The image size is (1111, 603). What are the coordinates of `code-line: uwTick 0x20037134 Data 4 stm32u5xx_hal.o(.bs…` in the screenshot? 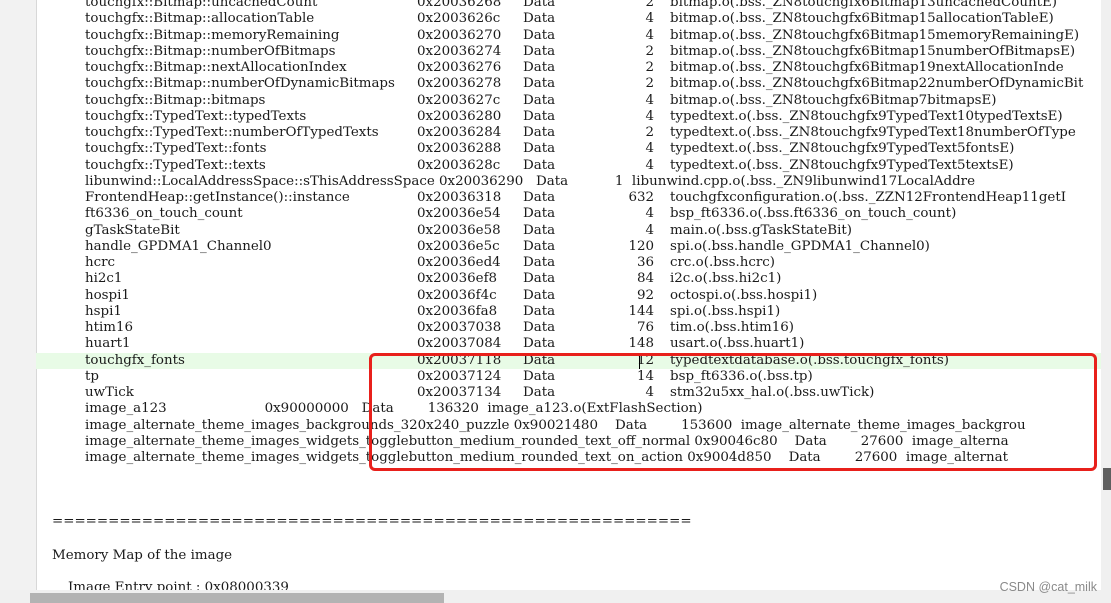 It's located at (568, 393).